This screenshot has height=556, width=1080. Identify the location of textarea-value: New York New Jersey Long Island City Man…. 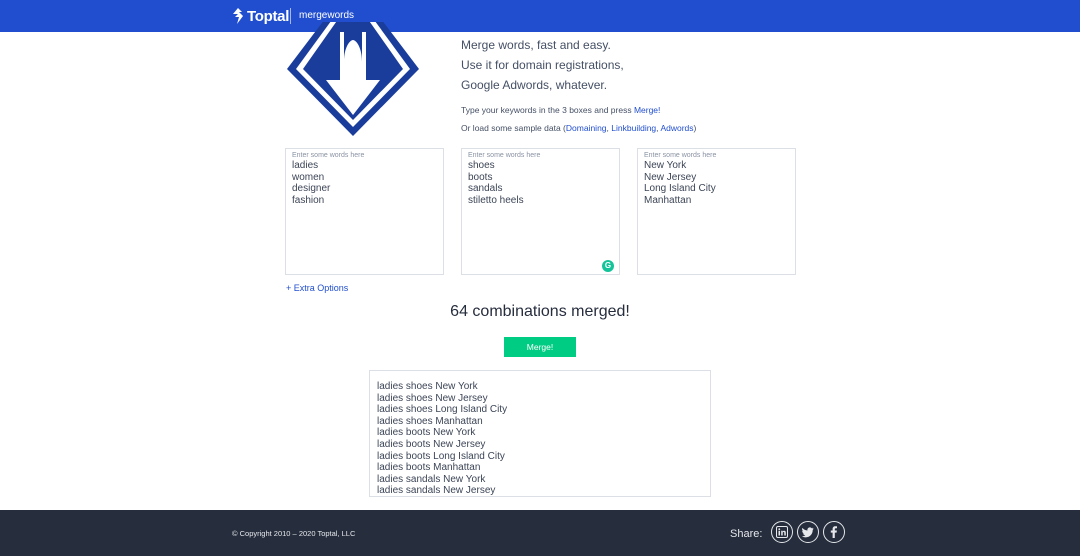
(680, 183).